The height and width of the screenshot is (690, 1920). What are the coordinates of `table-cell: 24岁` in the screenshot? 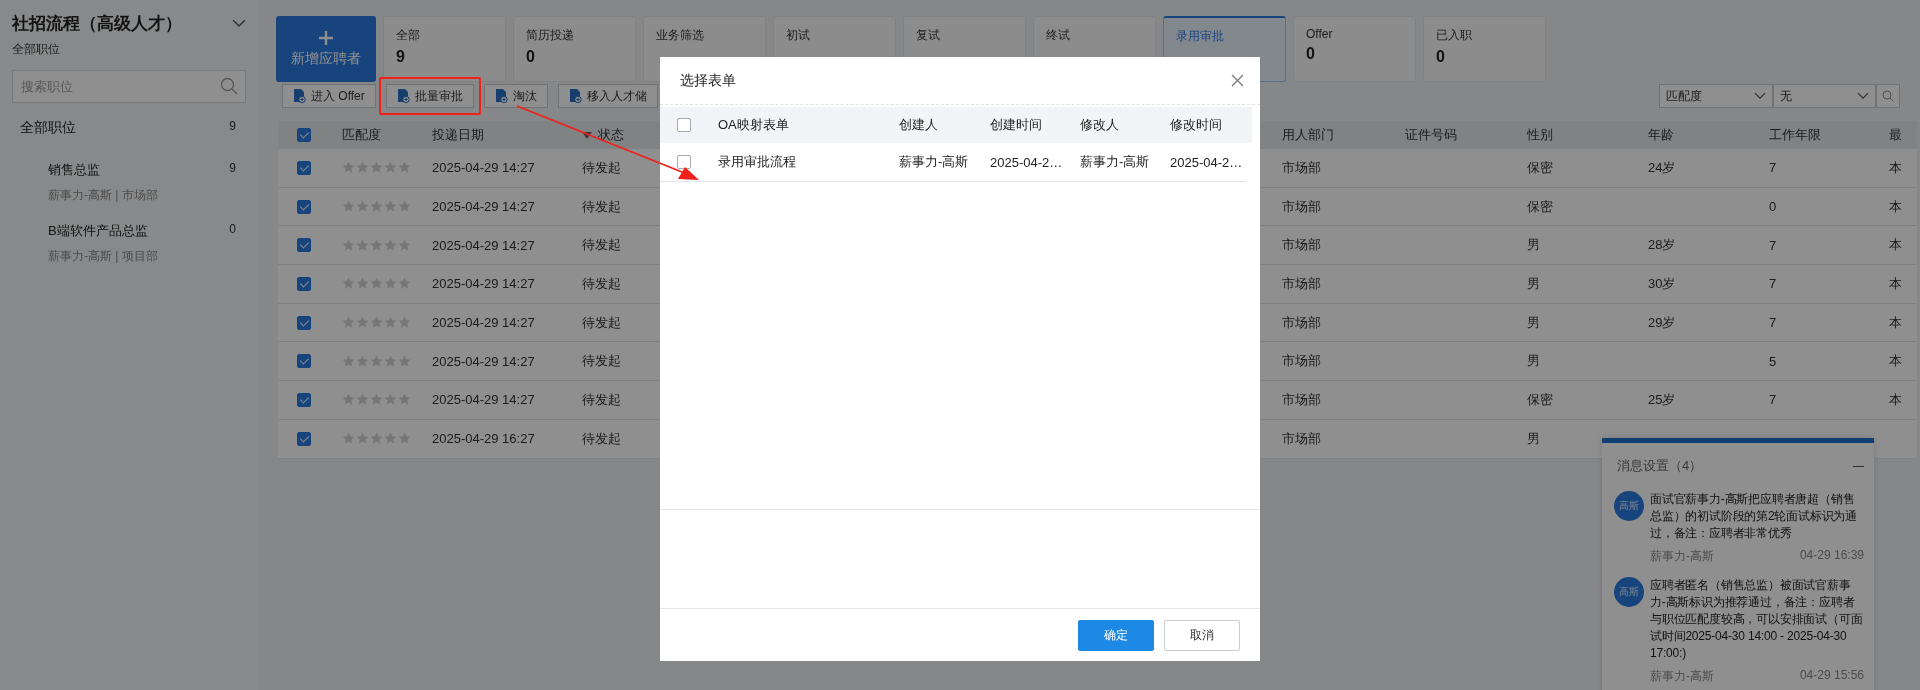 It's located at (1662, 167).